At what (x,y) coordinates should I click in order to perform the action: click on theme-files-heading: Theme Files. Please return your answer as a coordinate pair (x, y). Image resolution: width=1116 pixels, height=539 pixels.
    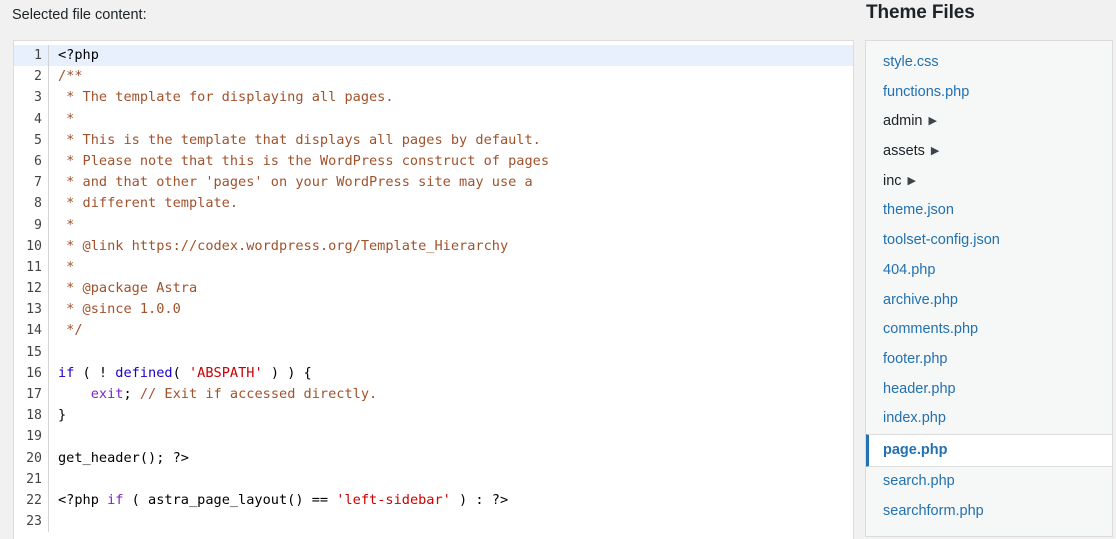
    Looking at the image, I should click on (920, 12).